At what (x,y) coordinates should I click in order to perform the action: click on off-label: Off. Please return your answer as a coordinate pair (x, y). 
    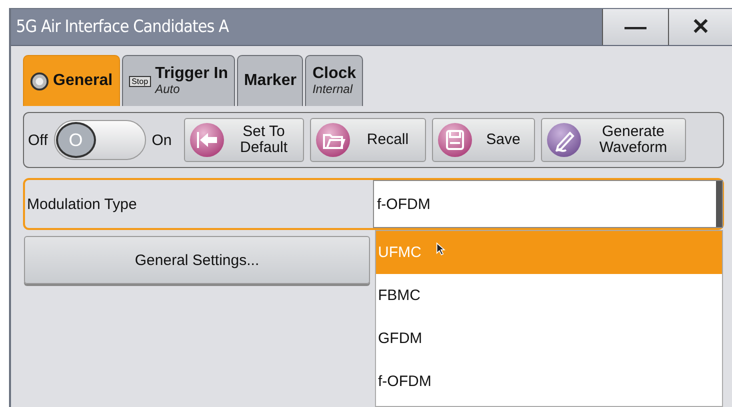
    Looking at the image, I should click on (38, 140).